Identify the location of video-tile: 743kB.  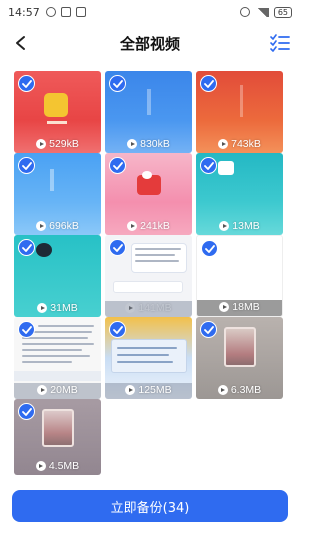
(239, 112).